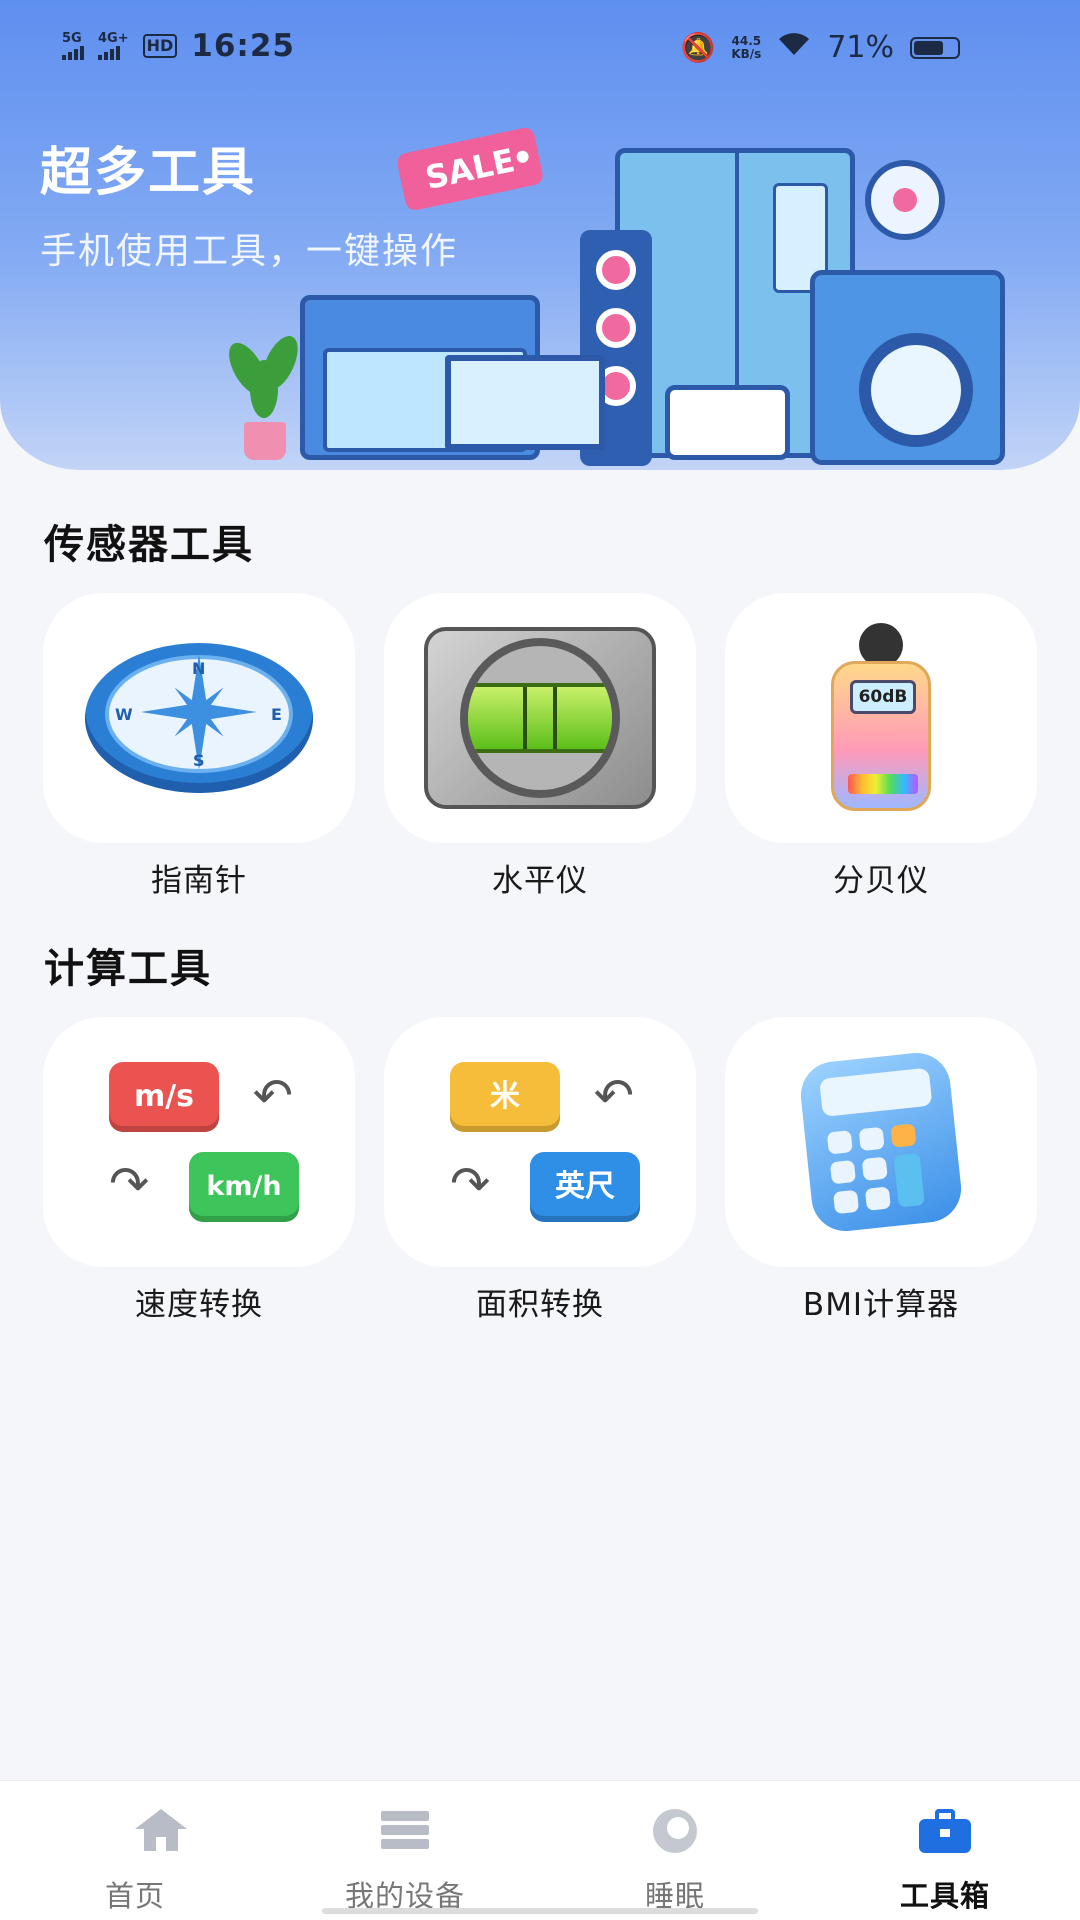 This screenshot has width=1080, height=1920. I want to click on battery-icon, so click(935, 47).